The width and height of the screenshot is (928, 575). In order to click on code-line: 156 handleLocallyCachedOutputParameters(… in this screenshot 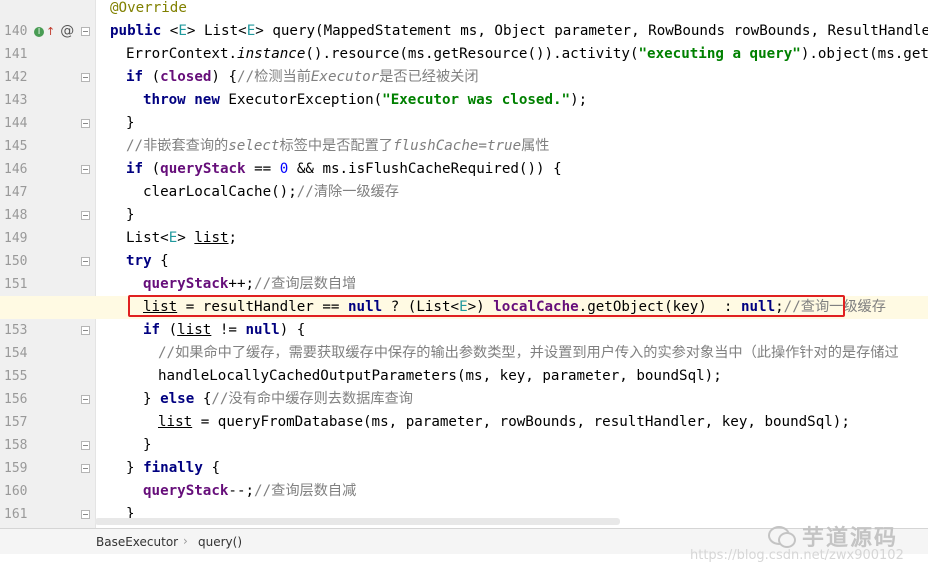, I will do `click(464, 386)`.